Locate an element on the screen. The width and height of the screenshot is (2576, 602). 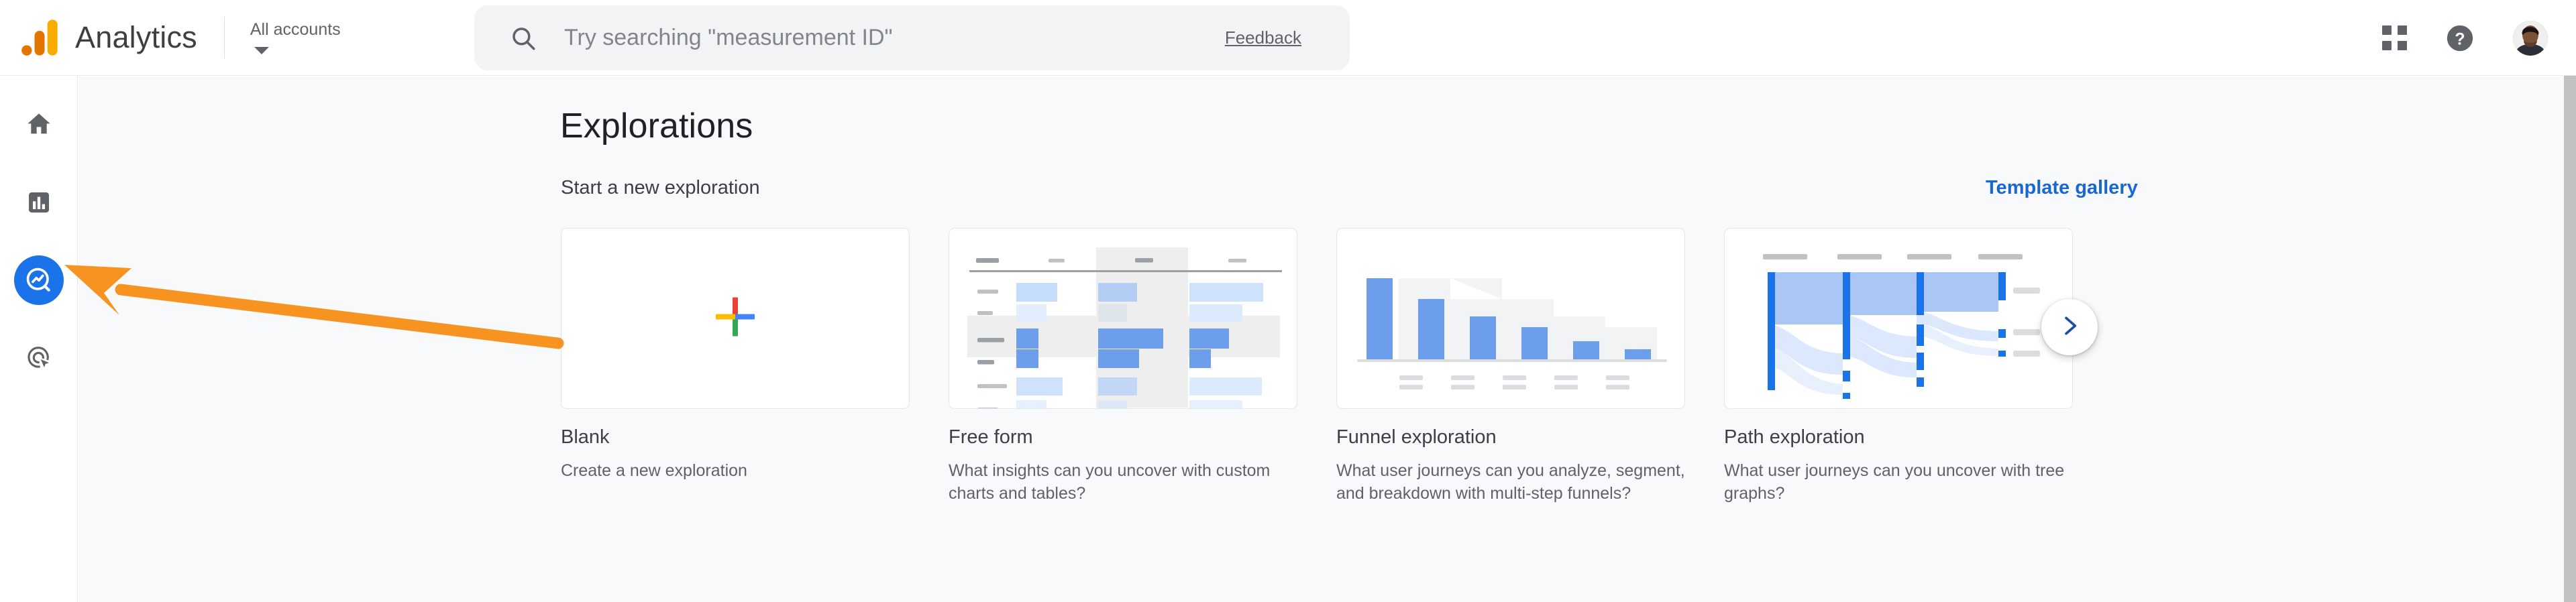
blank-thumbnail is located at coordinates (735, 318).